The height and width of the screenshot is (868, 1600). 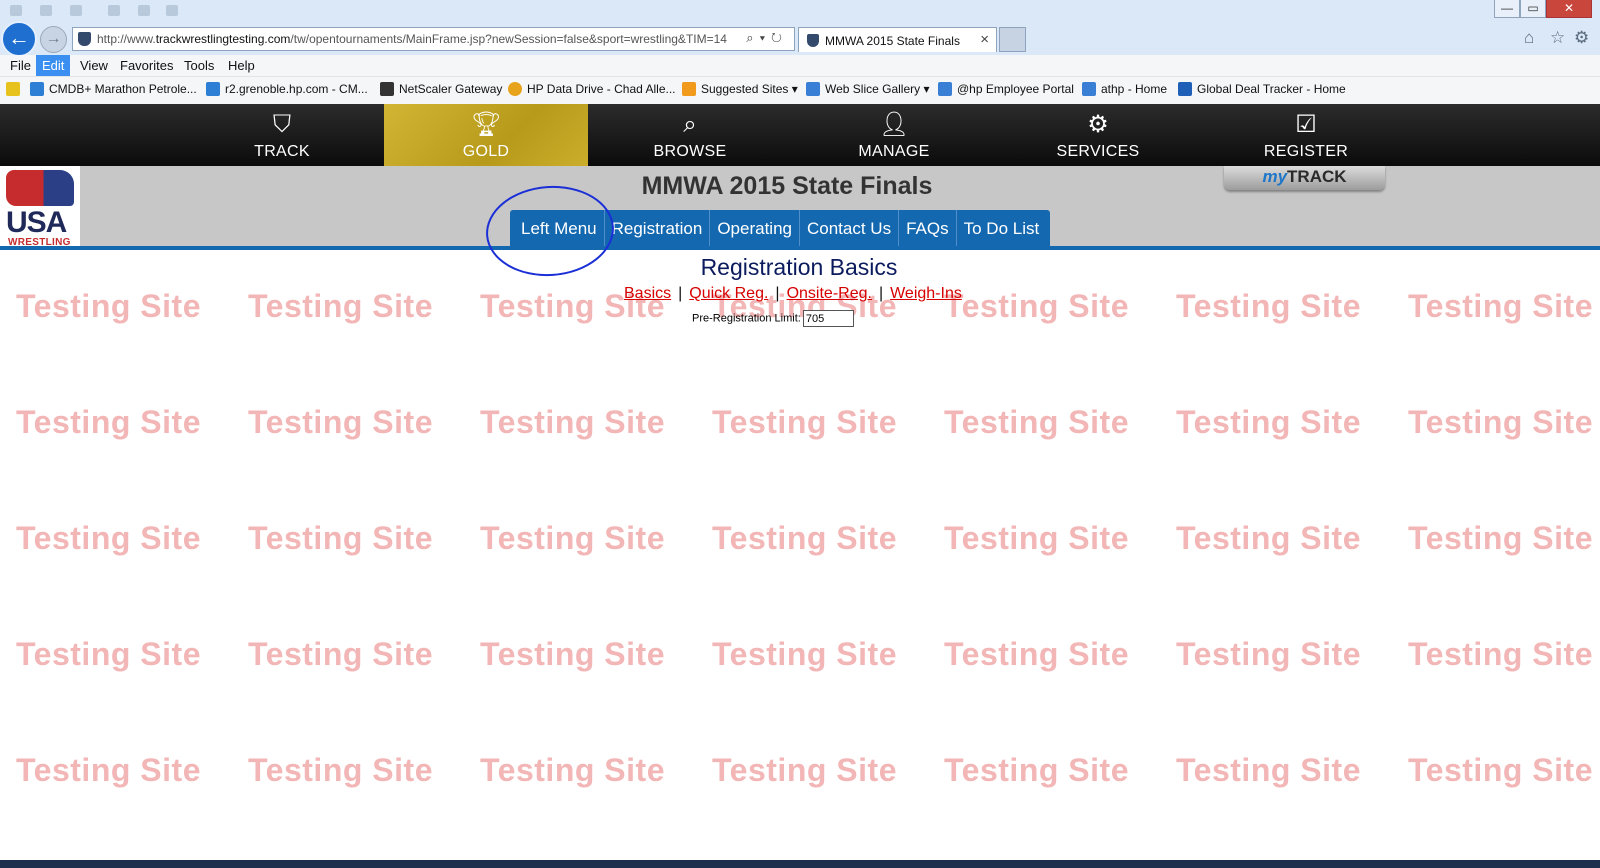 I want to click on menu-help: Help, so click(x=241, y=65).